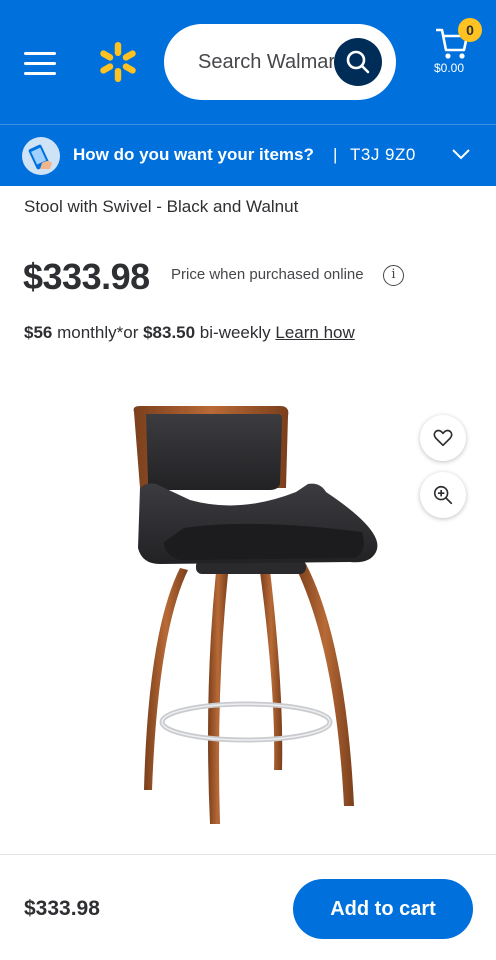 This screenshot has width=496, height=960. I want to click on zoom-image-button, so click(443, 495).